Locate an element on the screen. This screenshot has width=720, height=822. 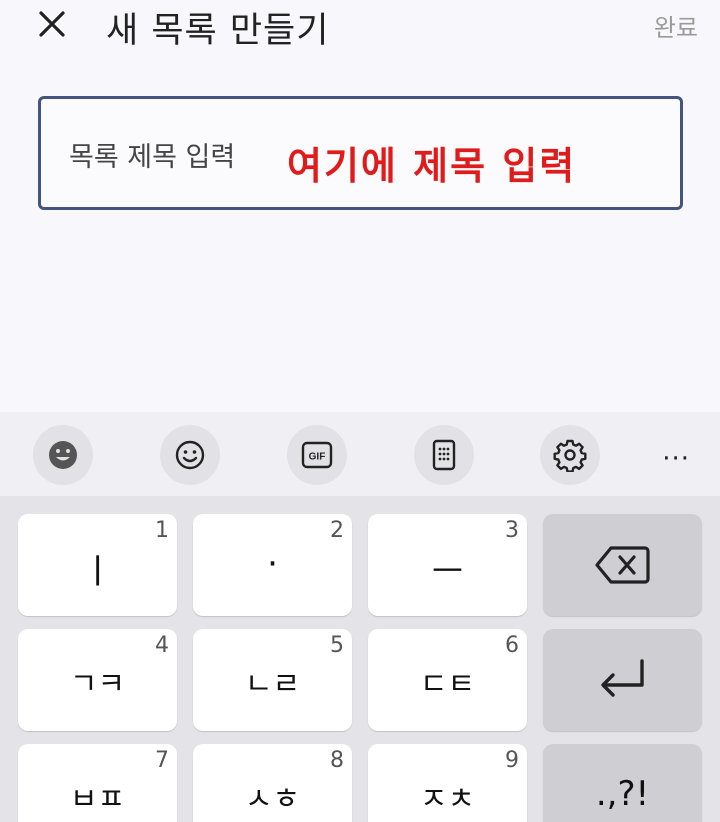
key-7: 7 ㅂㅍ is located at coordinates (97, 783).